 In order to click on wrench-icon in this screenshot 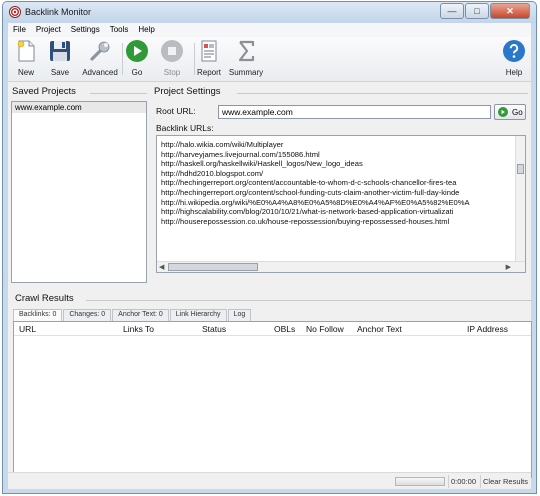, I will do `click(100, 51)`.